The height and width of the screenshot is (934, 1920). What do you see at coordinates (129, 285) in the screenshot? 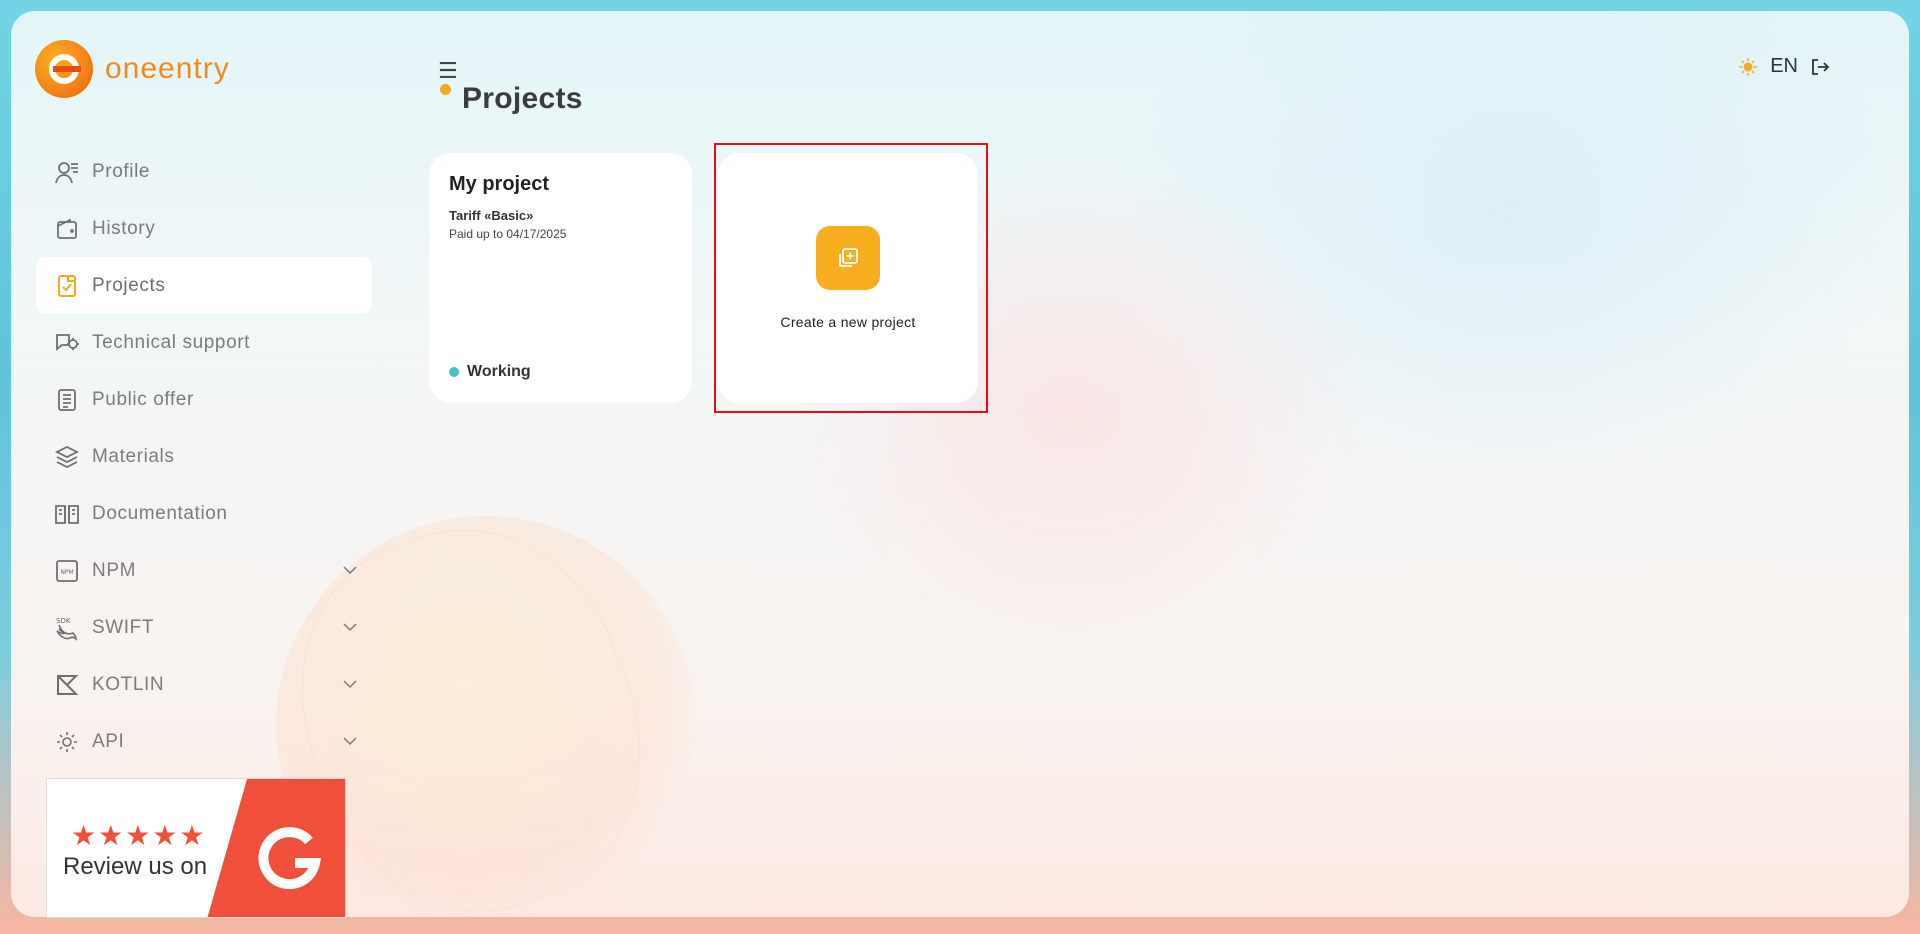
I see `sidebar-item-label: Projects` at bounding box center [129, 285].